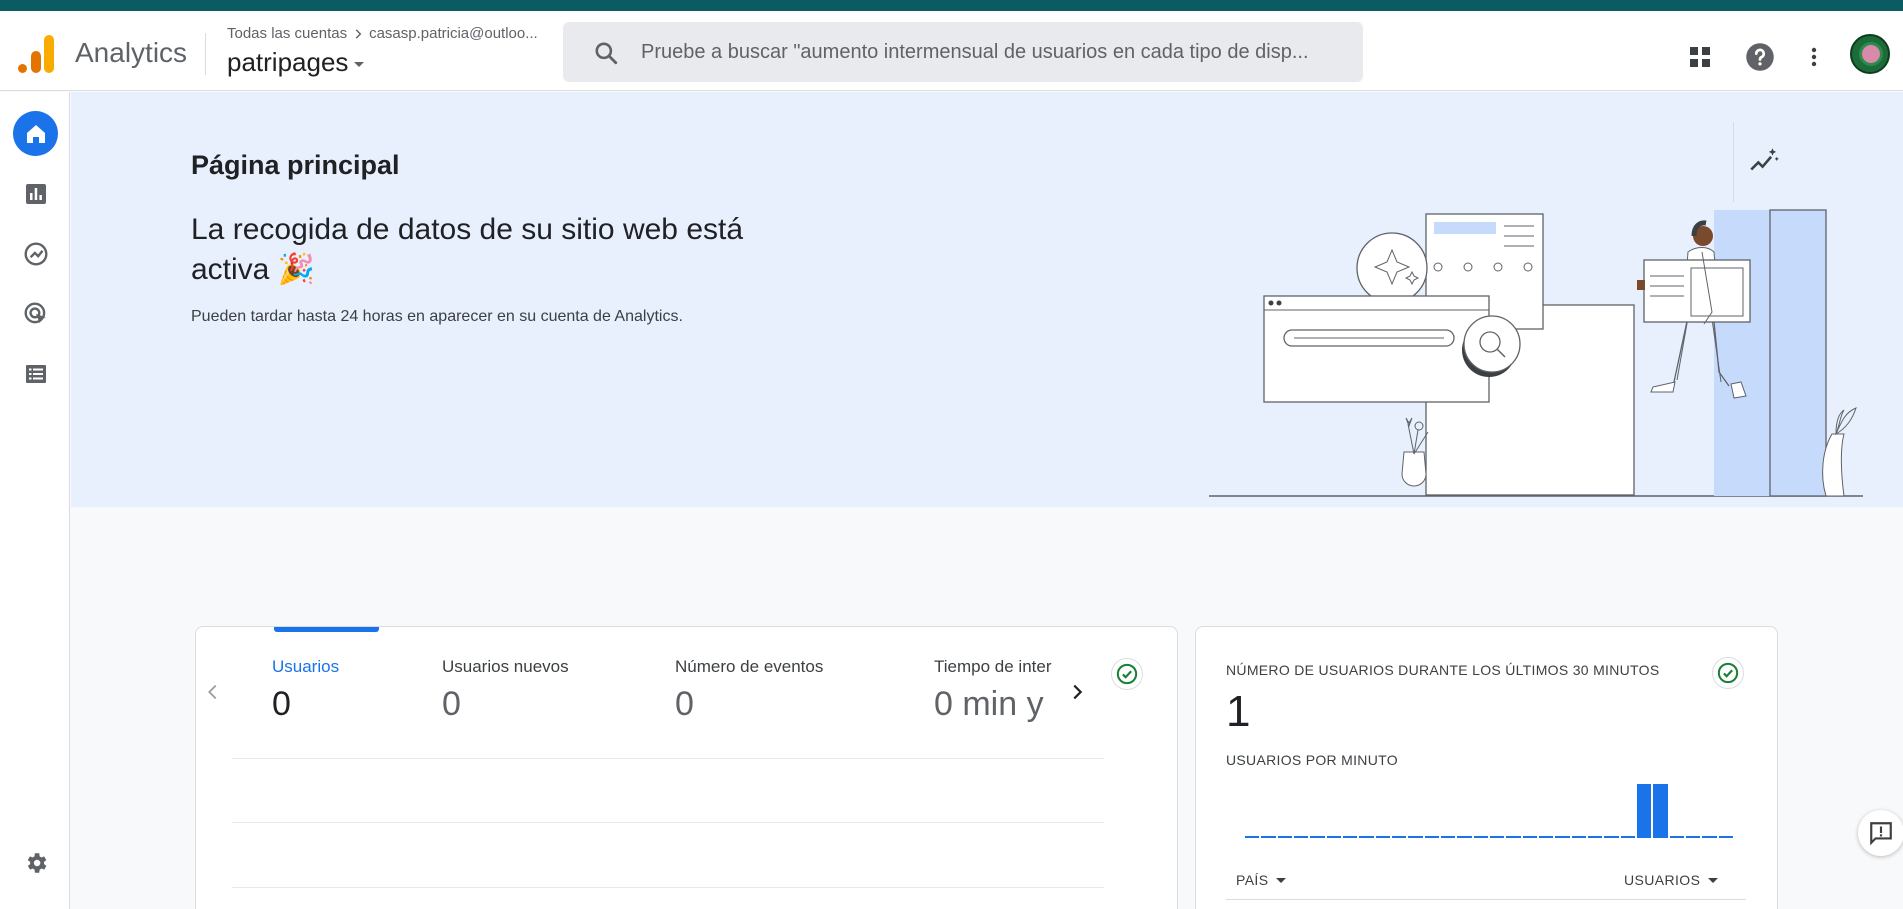  What do you see at coordinates (36, 53) in the screenshot?
I see `analytics-logo-icon` at bounding box center [36, 53].